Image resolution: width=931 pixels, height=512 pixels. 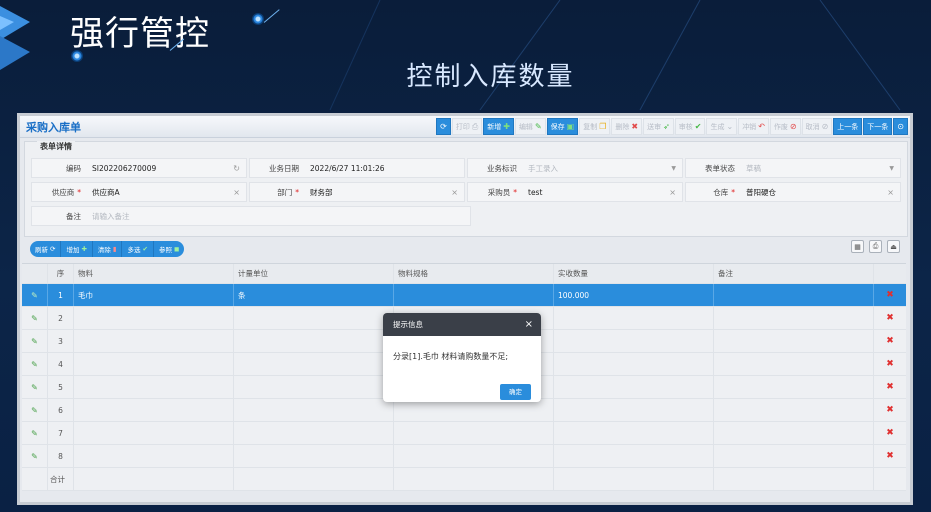 I want to click on grid-layout-icon: ▦, so click(x=857, y=246).